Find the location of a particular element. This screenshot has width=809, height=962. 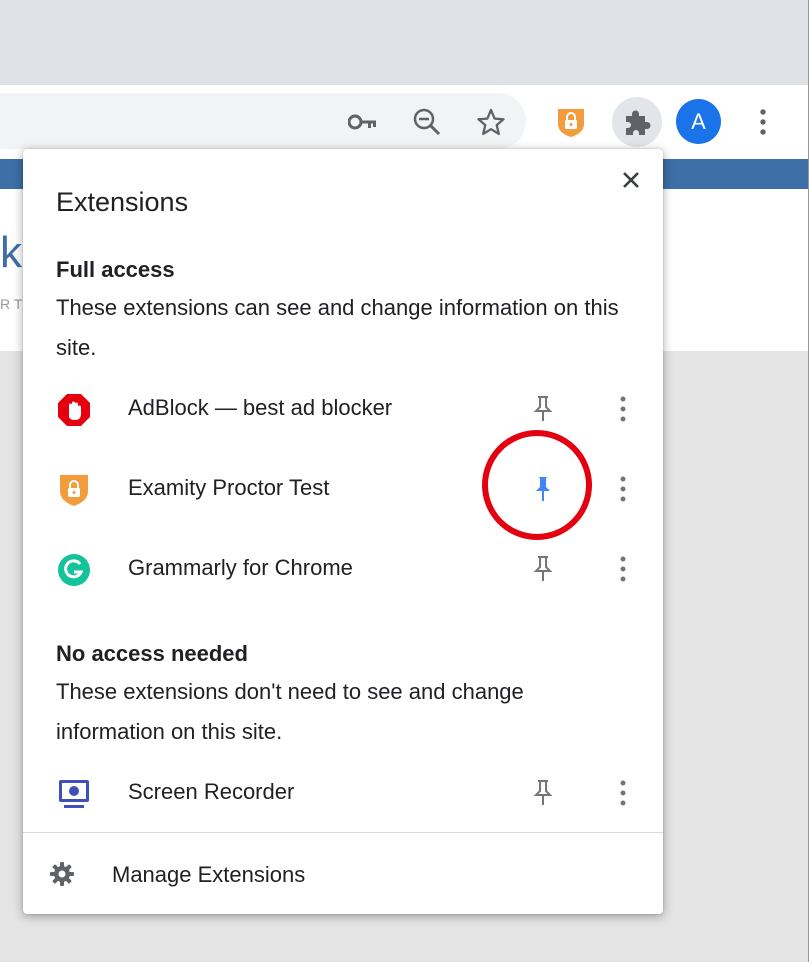

screen-recorder-icon is located at coordinates (74, 794).